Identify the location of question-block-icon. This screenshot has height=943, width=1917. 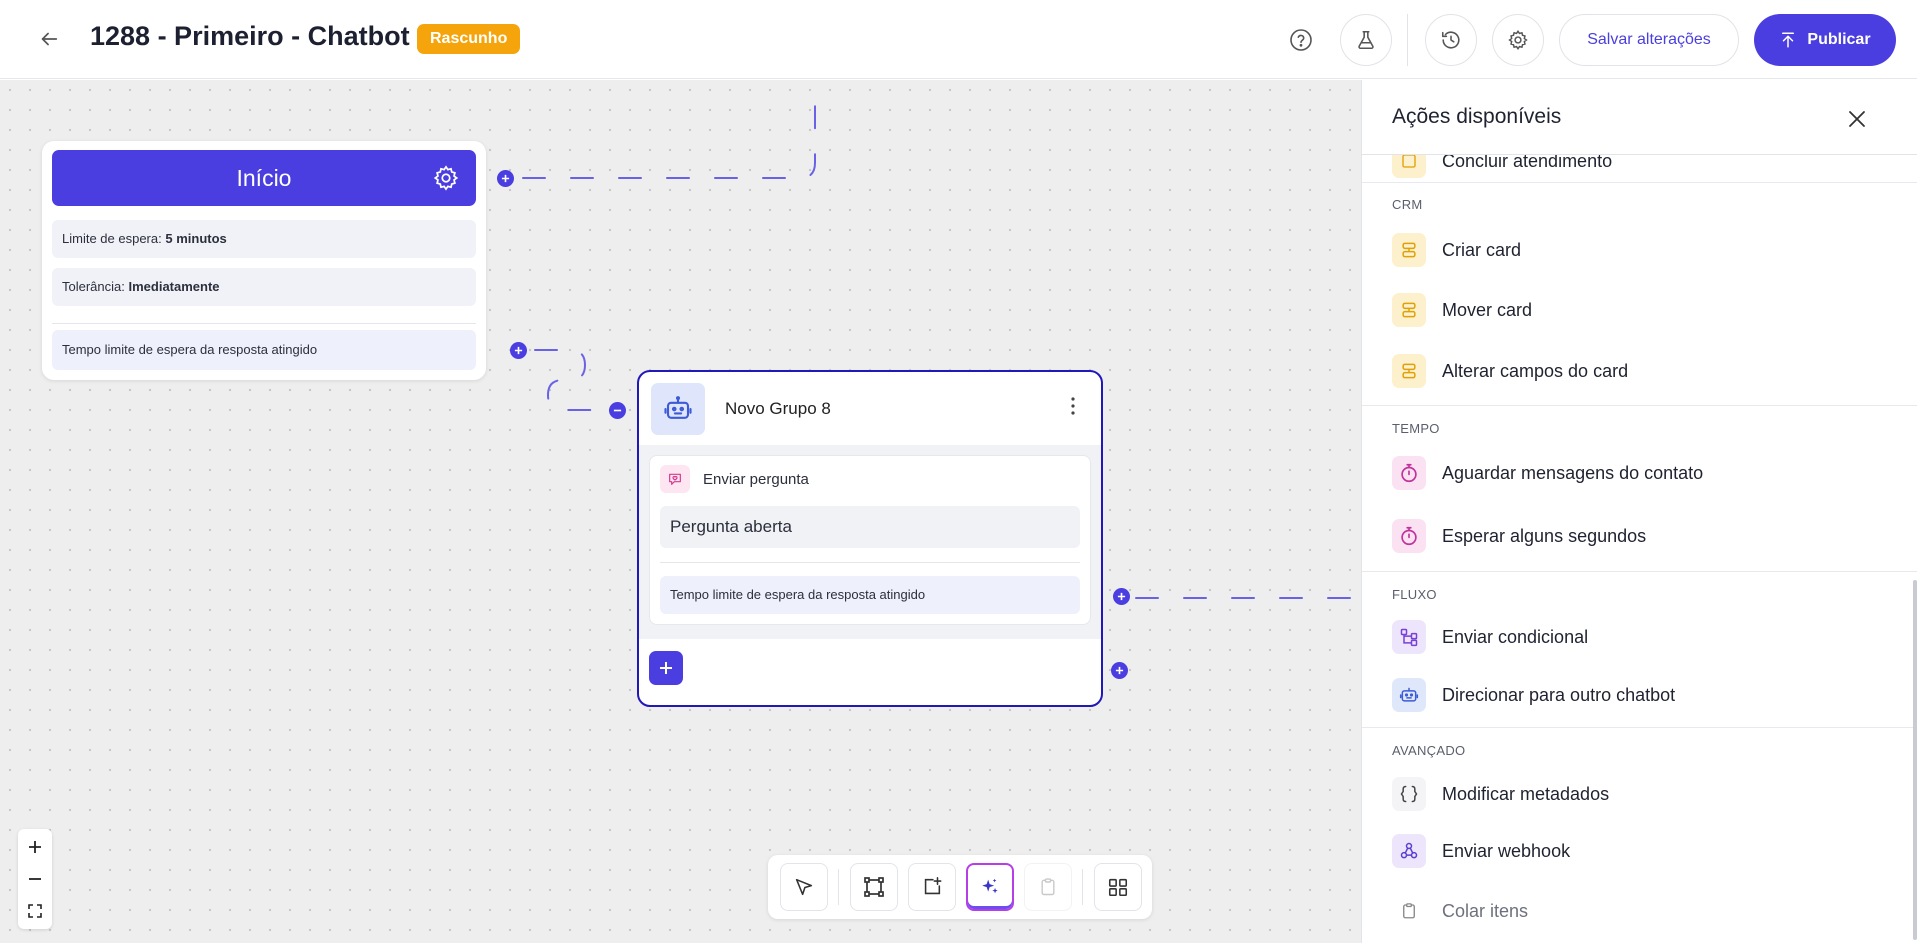
(675, 479).